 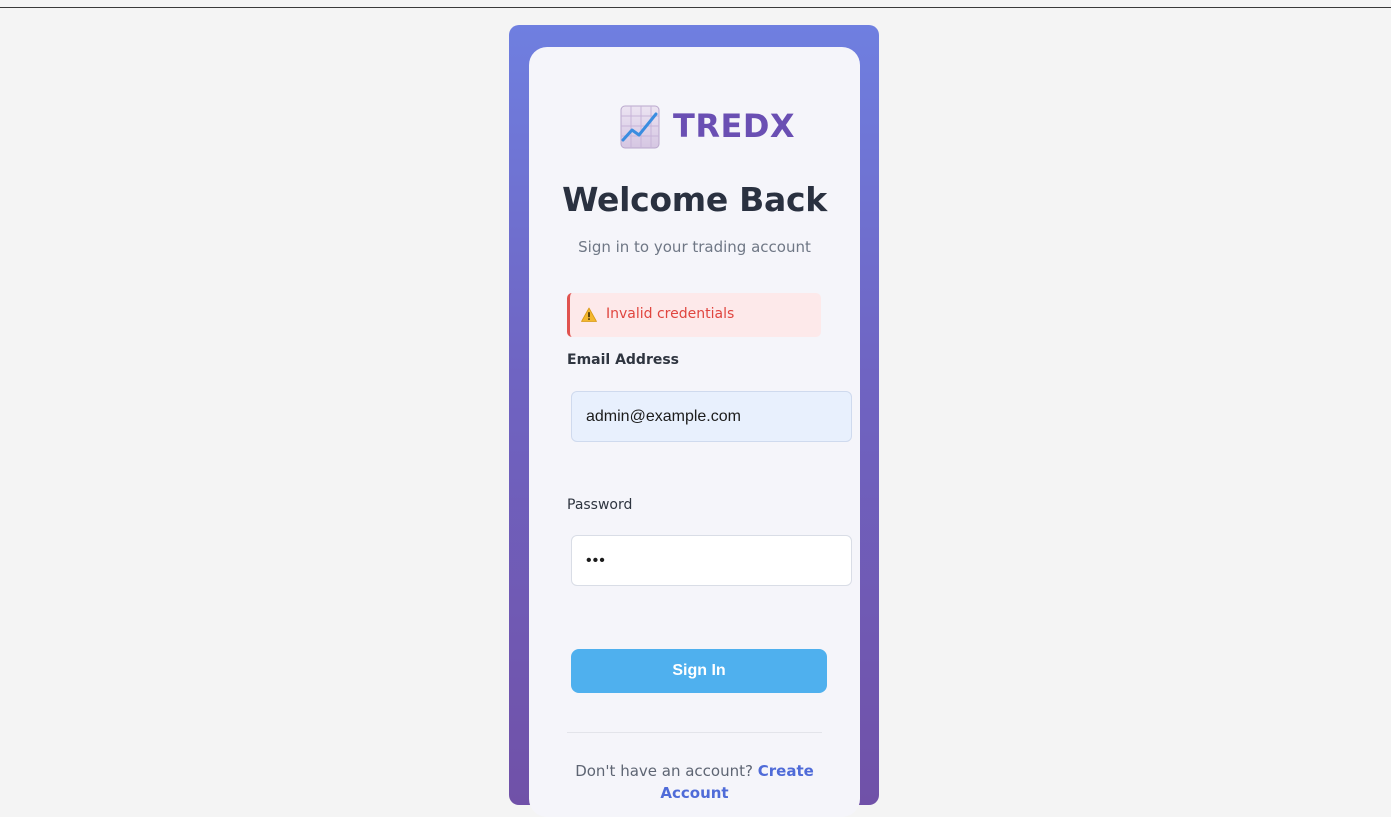 What do you see at coordinates (640, 127) in the screenshot?
I see `chart-increasing-icon` at bounding box center [640, 127].